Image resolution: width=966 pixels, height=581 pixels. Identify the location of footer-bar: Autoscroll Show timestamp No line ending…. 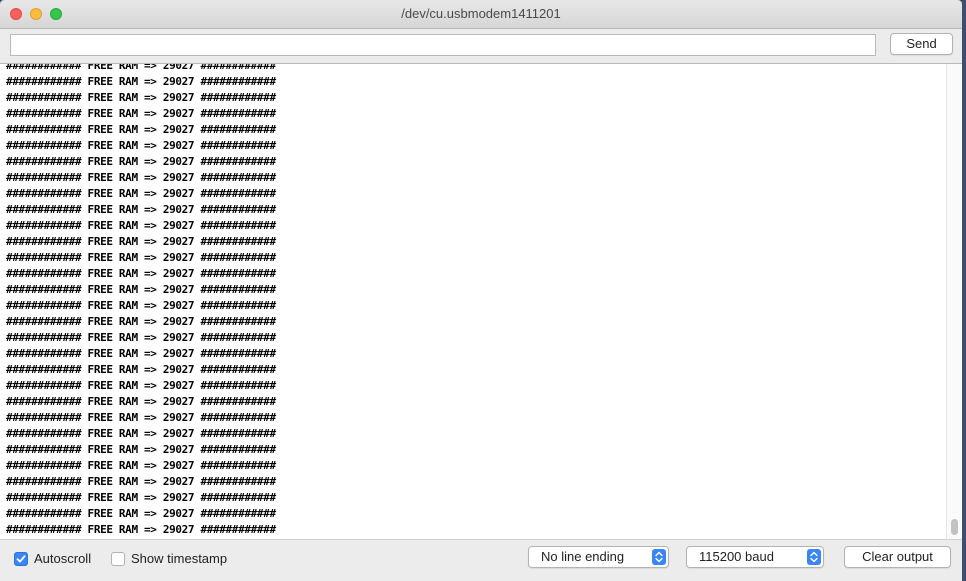
(481, 560).